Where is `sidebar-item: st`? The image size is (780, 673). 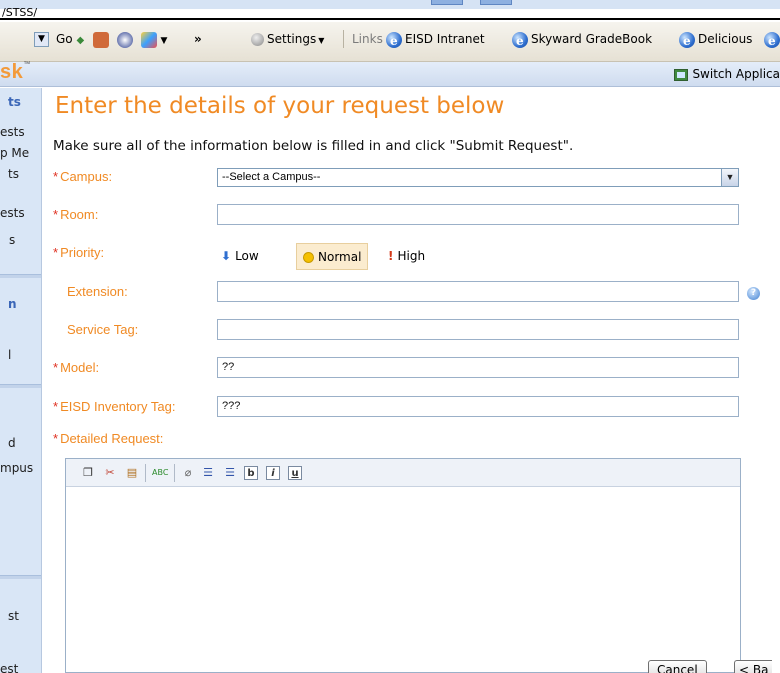 sidebar-item: st is located at coordinates (13, 616).